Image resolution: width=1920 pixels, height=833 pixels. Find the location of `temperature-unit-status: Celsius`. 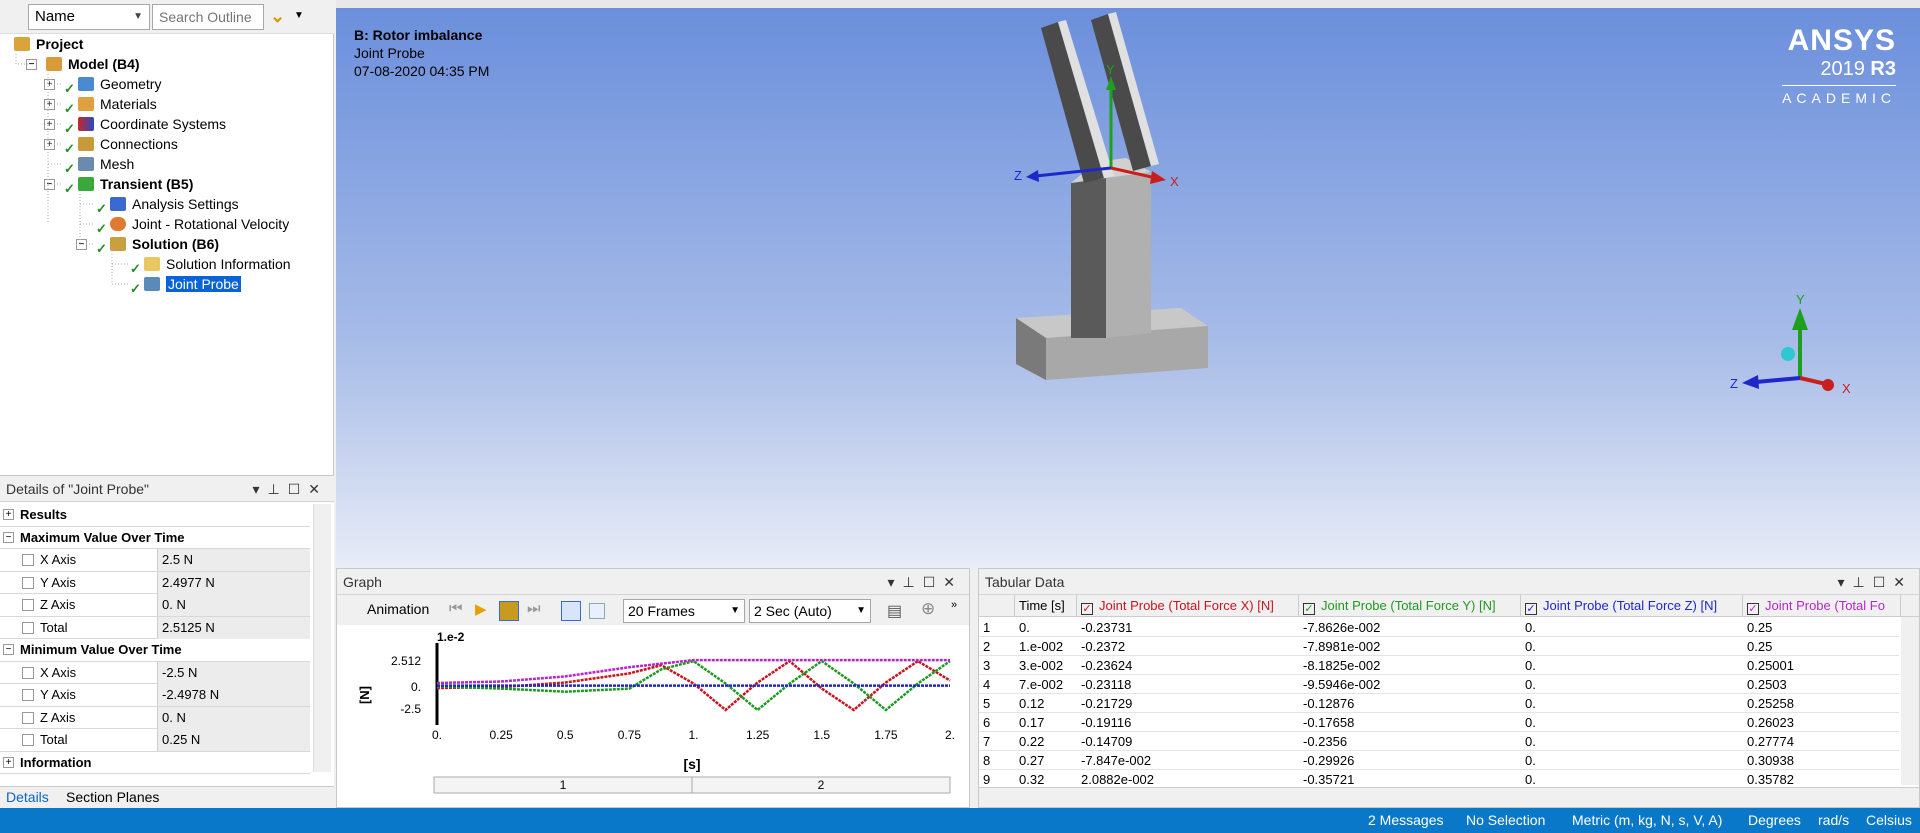

temperature-unit-status: Celsius is located at coordinates (1889, 820).